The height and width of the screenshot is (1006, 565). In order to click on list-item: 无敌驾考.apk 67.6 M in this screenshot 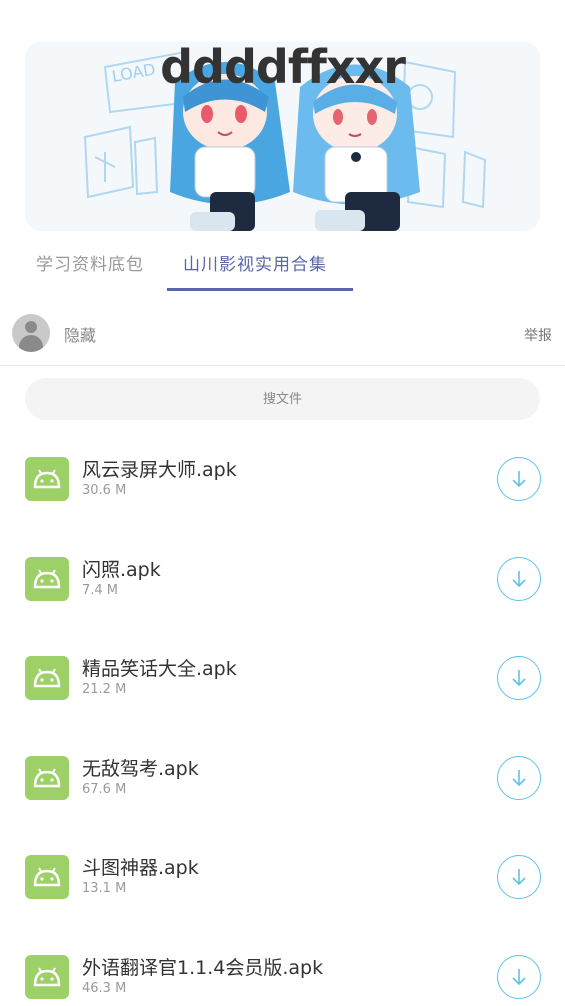, I will do `click(282, 779)`.